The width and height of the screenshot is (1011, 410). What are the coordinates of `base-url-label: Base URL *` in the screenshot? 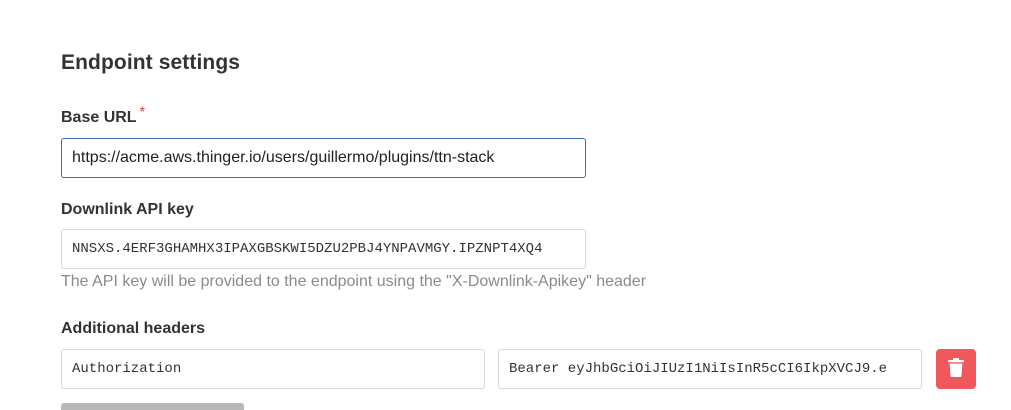 It's located at (103, 115).